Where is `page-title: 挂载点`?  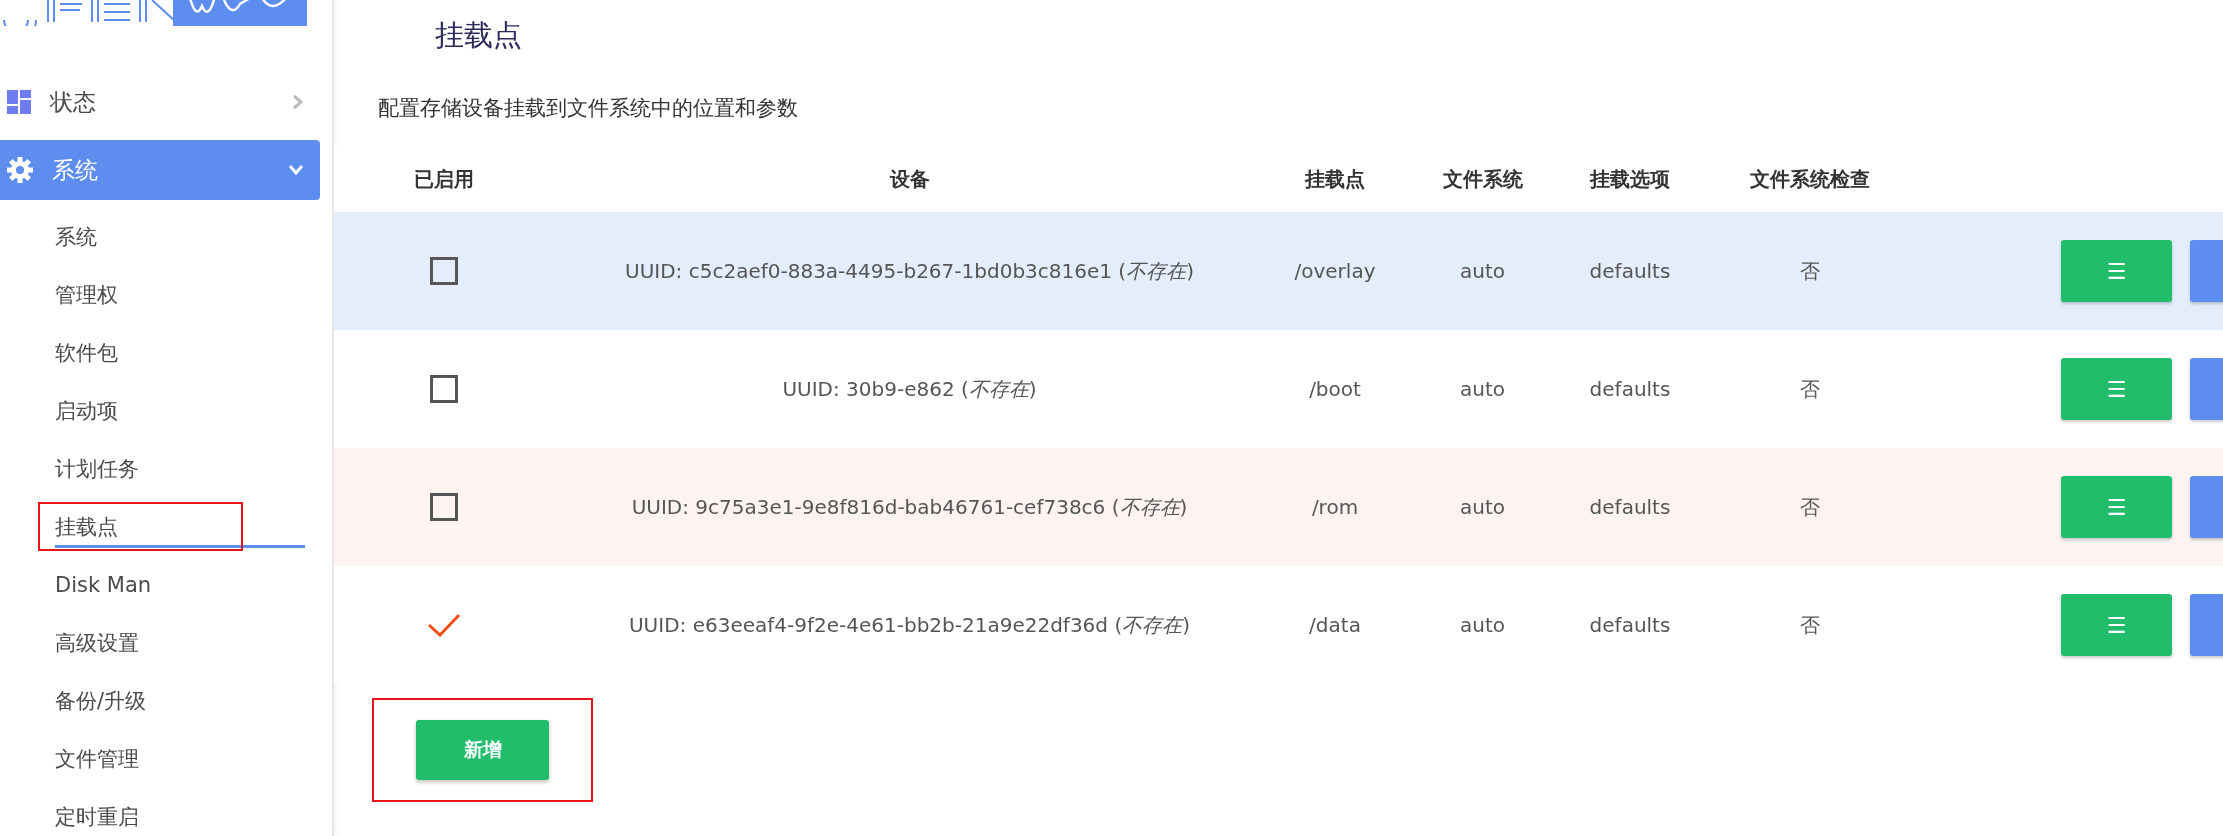 page-title: 挂载点 is located at coordinates (479, 35).